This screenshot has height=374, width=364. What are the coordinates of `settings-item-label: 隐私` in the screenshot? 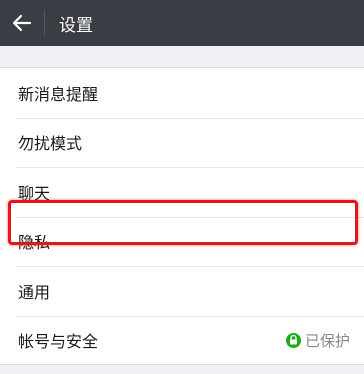 It's located at (34, 243).